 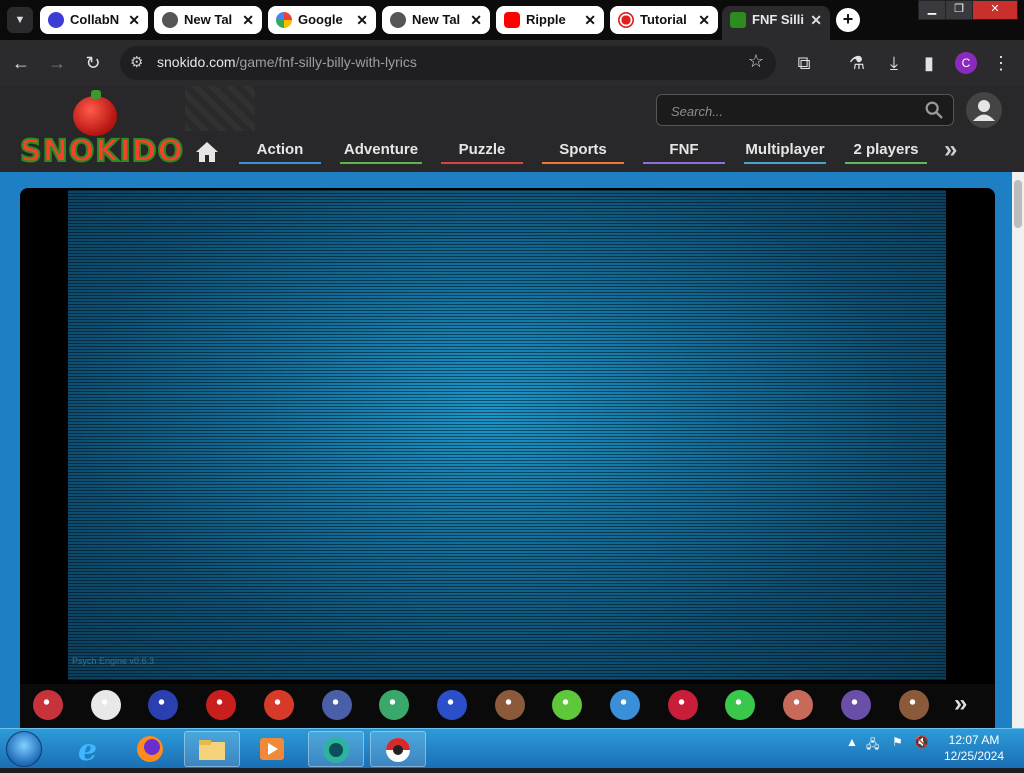 What do you see at coordinates (550, 20) in the screenshot?
I see `tab-ripple: Ripple ✕` at bounding box center [550, 20].